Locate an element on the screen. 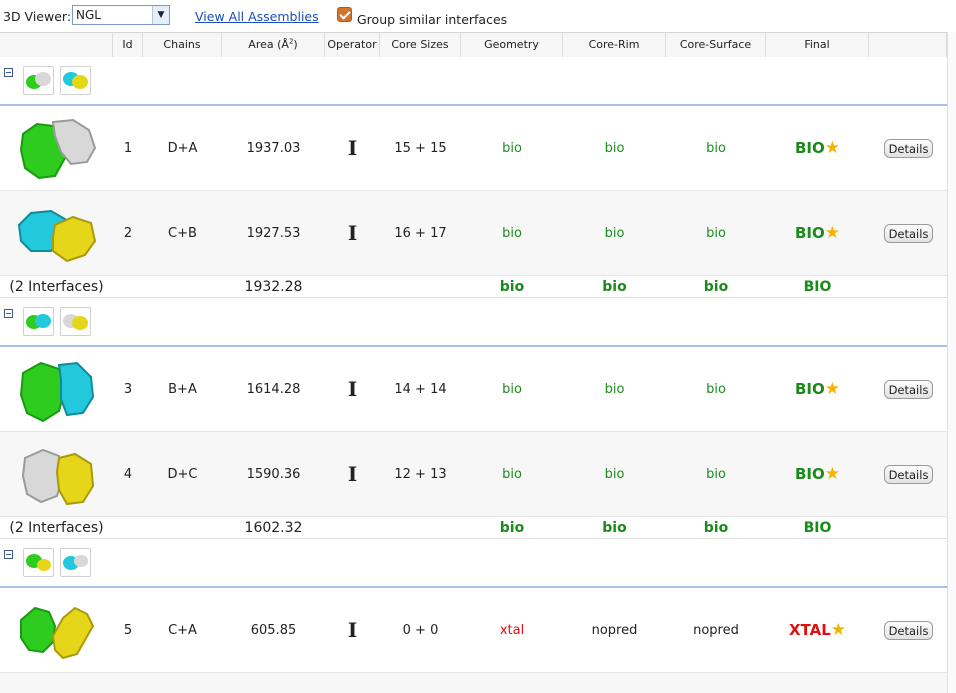 Image resolution: width=956 pixels, height=693 pixels. header-area: Area (Å2) is located at coordinates (273, 45).